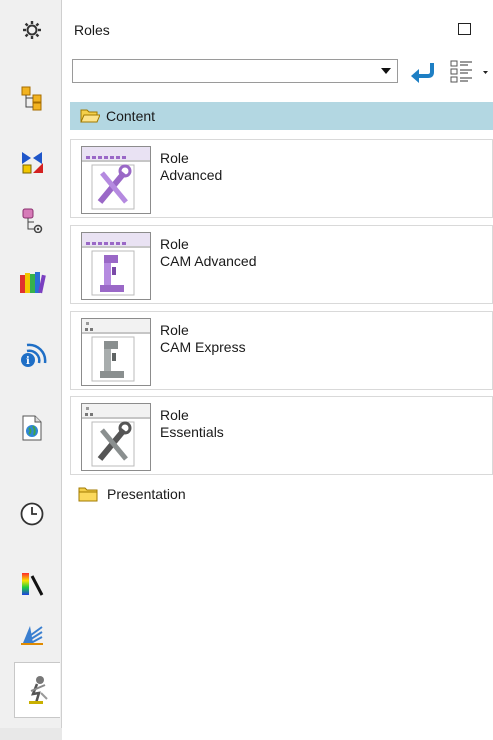  I want to click on role-card-text: Role CAM Express, so click(203, 339).